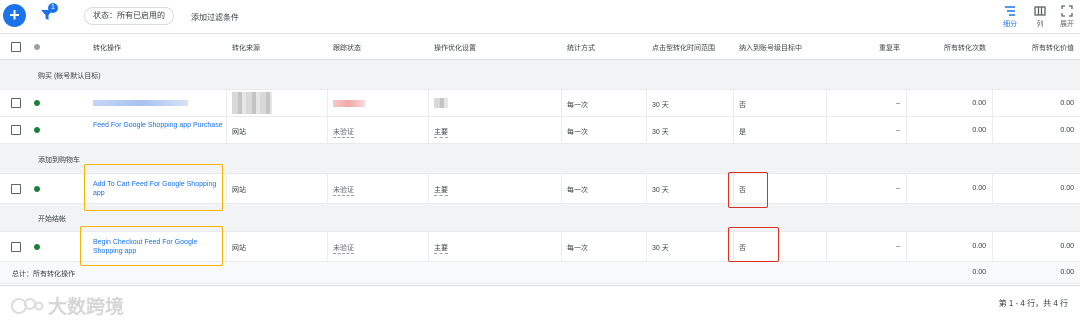 This screenshot has height=322, width=1080. What do you see at coordinates (53, 8) in the screenshot?
I see `filter-count-badge: 1` at bounding box center [53, 8].